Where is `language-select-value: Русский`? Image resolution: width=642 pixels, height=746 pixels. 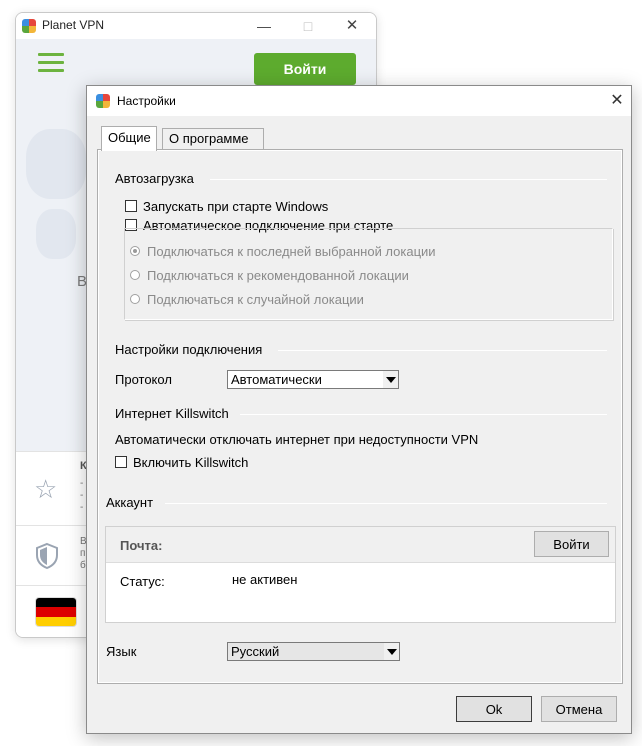
language-select-value: Русский is located at coordinates (255, 651).